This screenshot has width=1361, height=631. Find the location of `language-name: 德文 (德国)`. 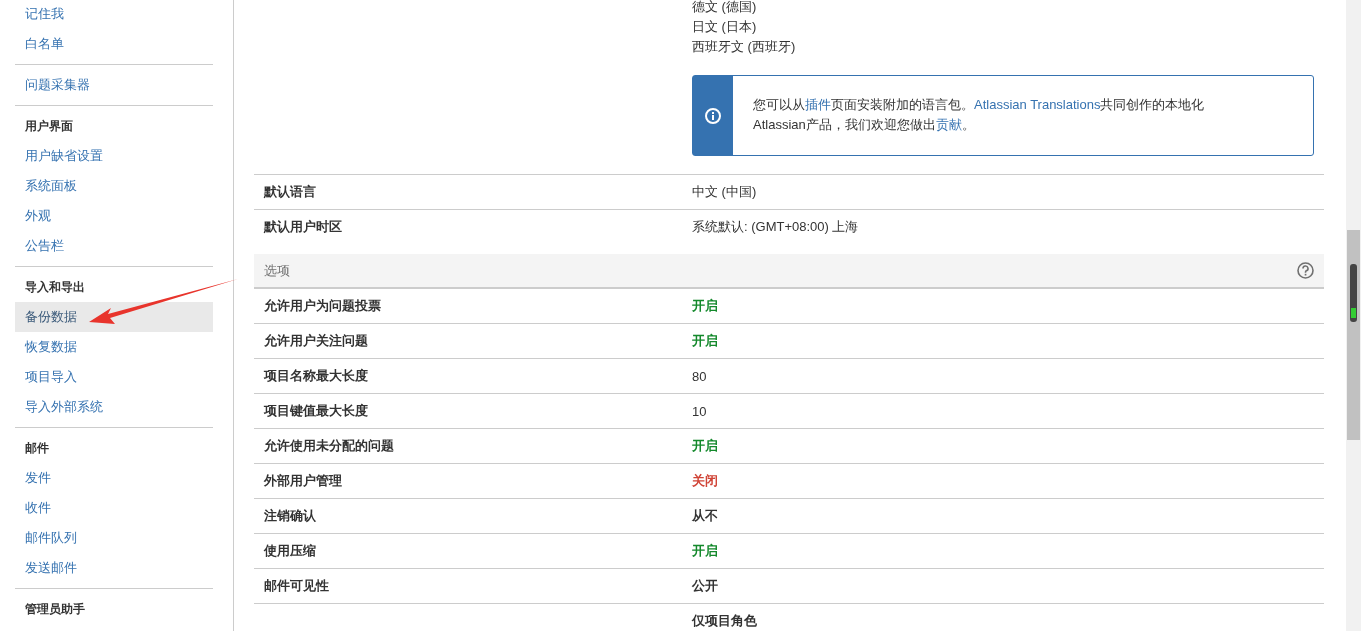

language-name: 德文 (德国) is located at coordinates (725, 8).